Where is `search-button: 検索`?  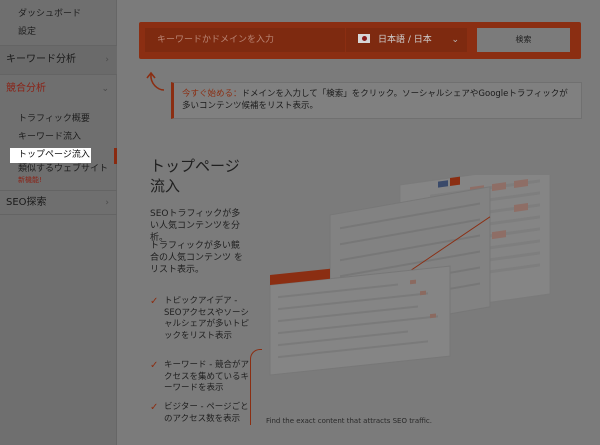 search-button: 検索 is located at coordinates (523, 40).